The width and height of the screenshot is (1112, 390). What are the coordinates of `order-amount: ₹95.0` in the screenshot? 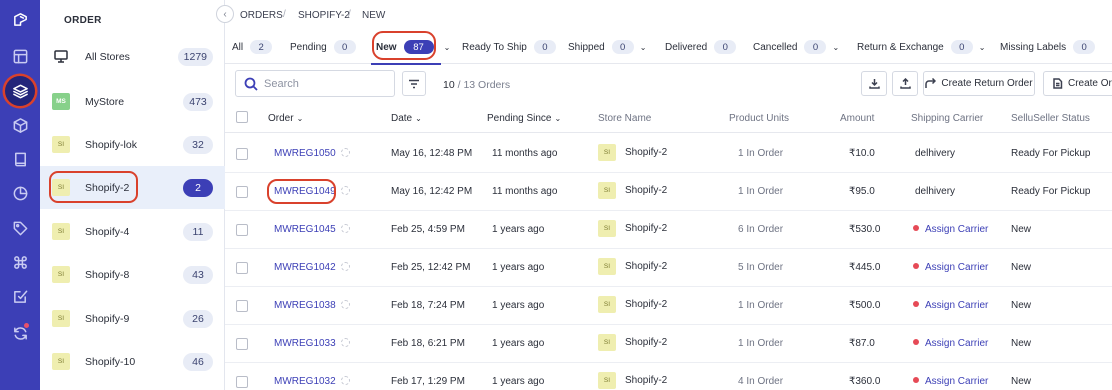 It's located at (862, 191).